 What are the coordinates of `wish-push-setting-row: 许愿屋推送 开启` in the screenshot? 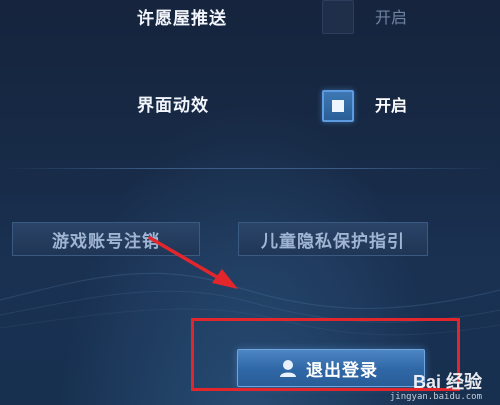 It's located at (250, 20).